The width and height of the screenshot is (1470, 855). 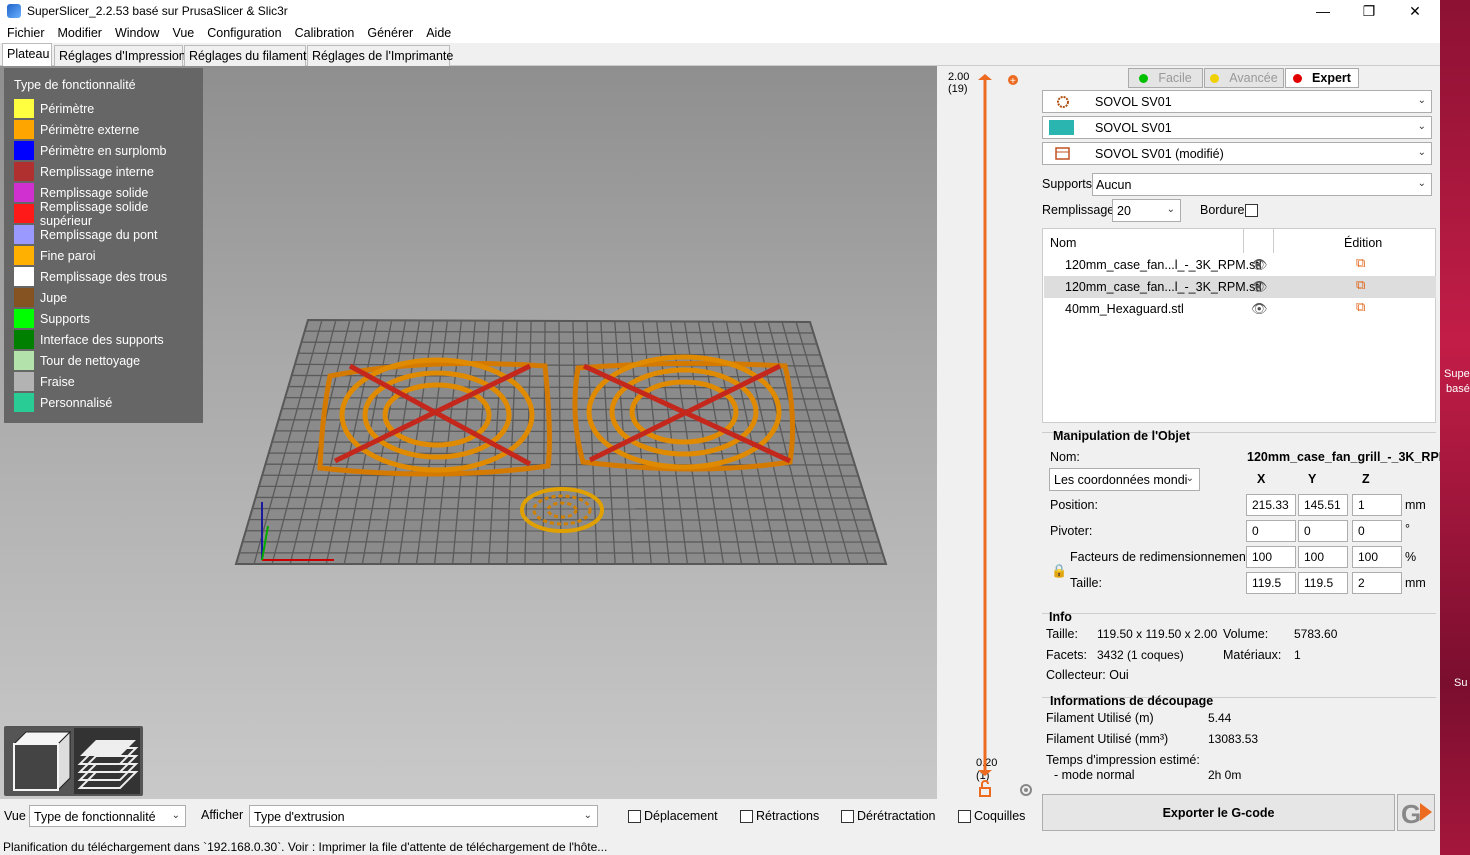 What do you see at coordinates (1316, 634) in the screenshot?
I see `info-volume-value: 5783.60` at bounding box center [1316, 634].